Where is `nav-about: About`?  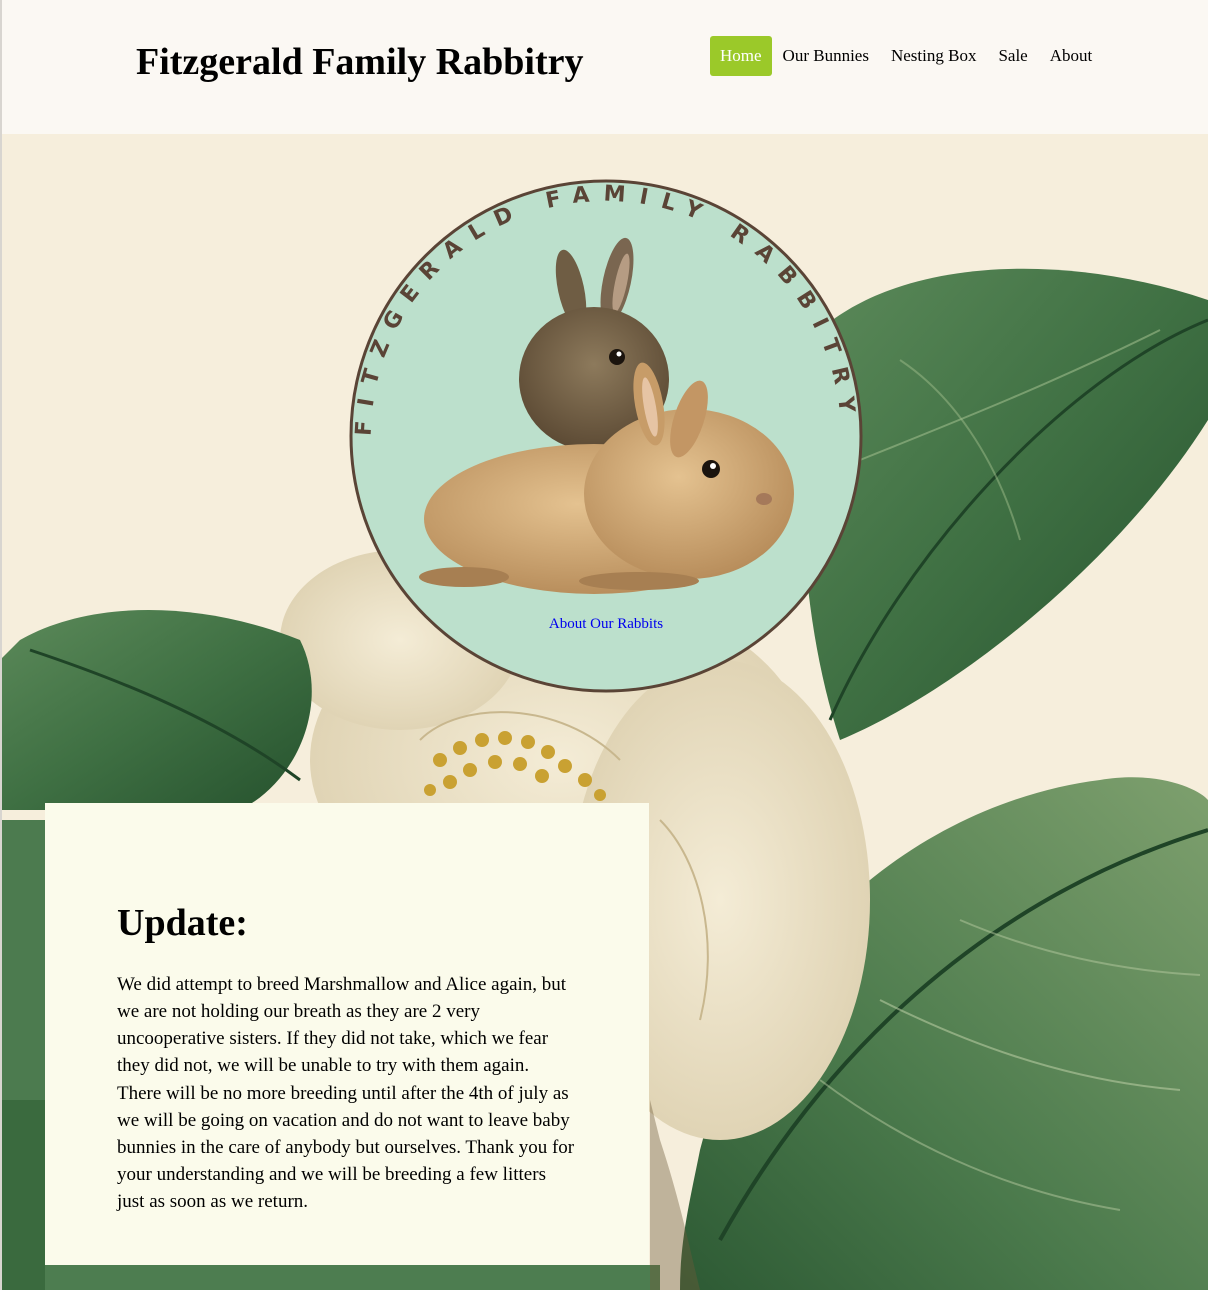
nav-about: About is located at coordinates (1071, 56).